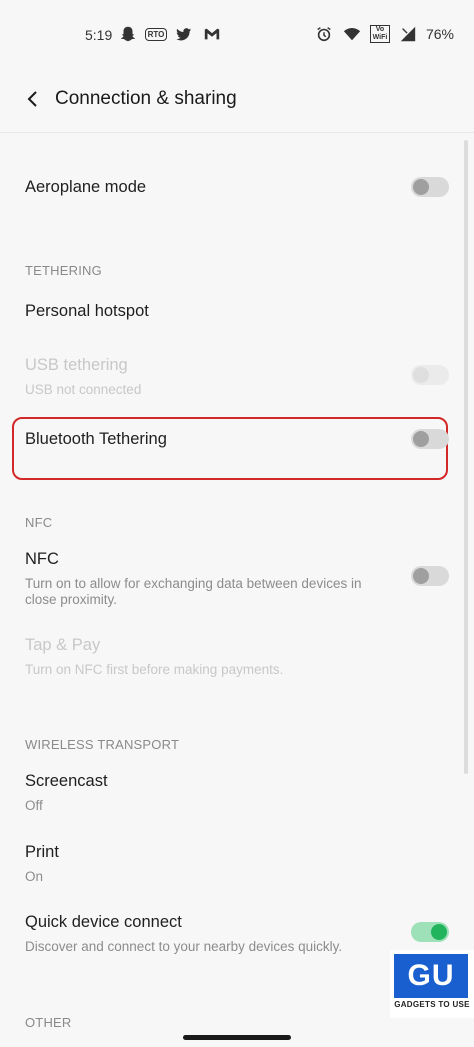  Describe the element at coordinates (430, 439) in the screenshot. I see `bluetooth-tethering-toggle` at that location.